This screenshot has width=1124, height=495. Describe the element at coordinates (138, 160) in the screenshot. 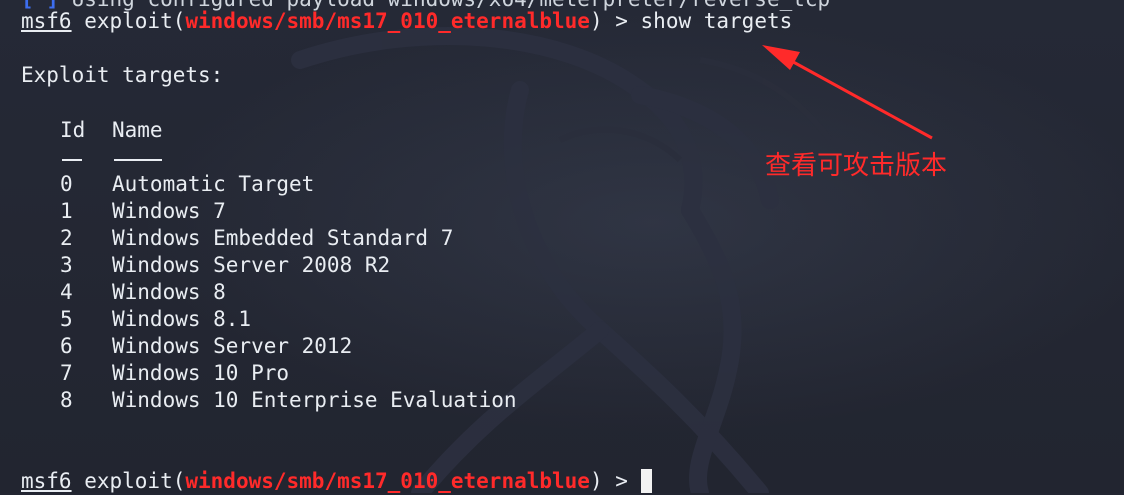

I see `table-header-name-underline` at that location.